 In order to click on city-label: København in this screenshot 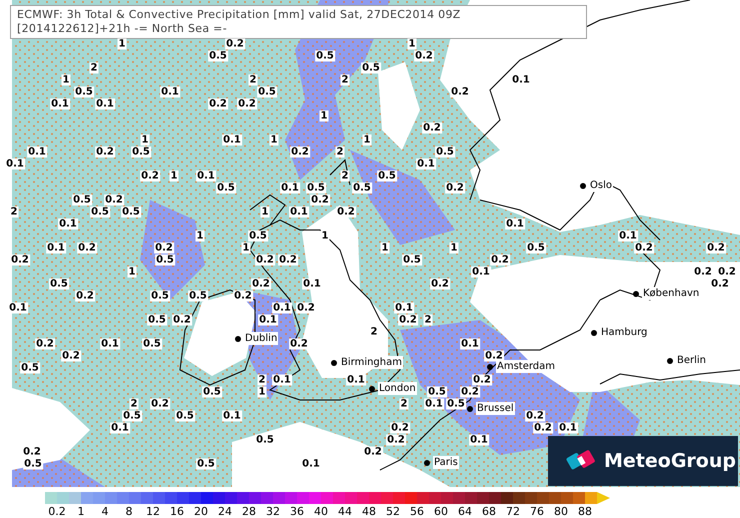, I will do `click(671, 293)`.